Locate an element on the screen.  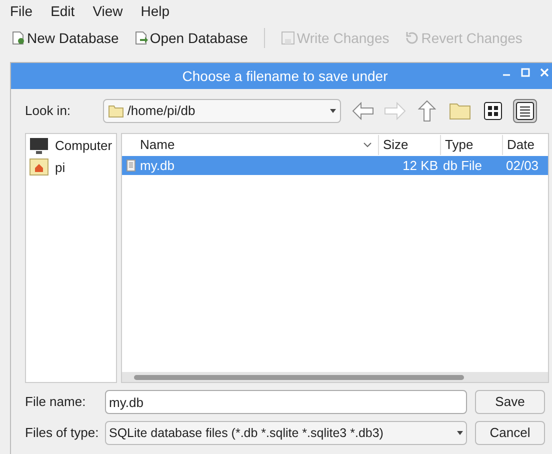
toolbar-button: New Database is located at coordinates (65, 38).